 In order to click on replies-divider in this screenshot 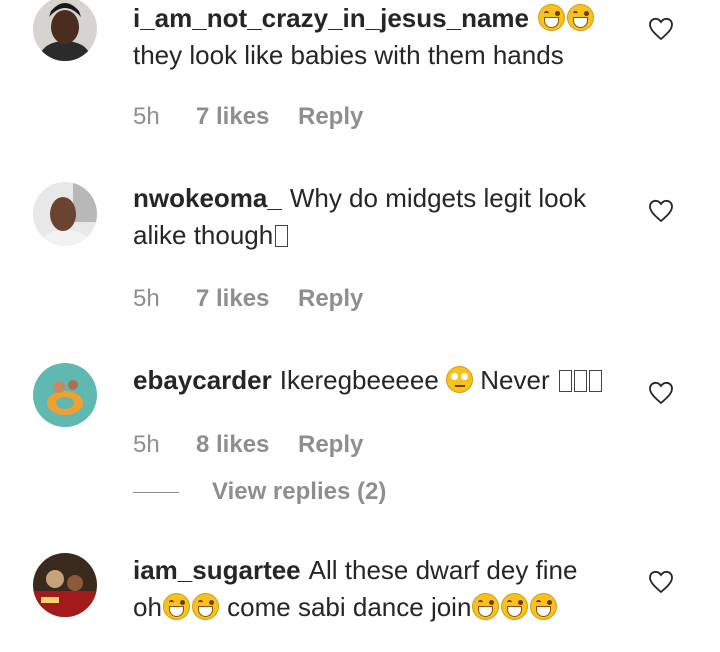, I will do `click(156, 492)`.